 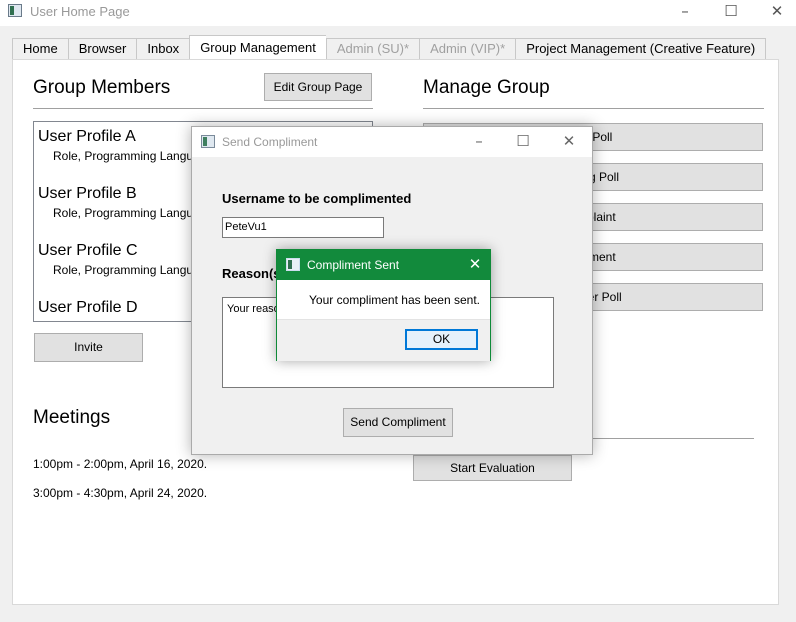 I want to click on dialog-title: Send Compliment, so click(x=270, y=142).